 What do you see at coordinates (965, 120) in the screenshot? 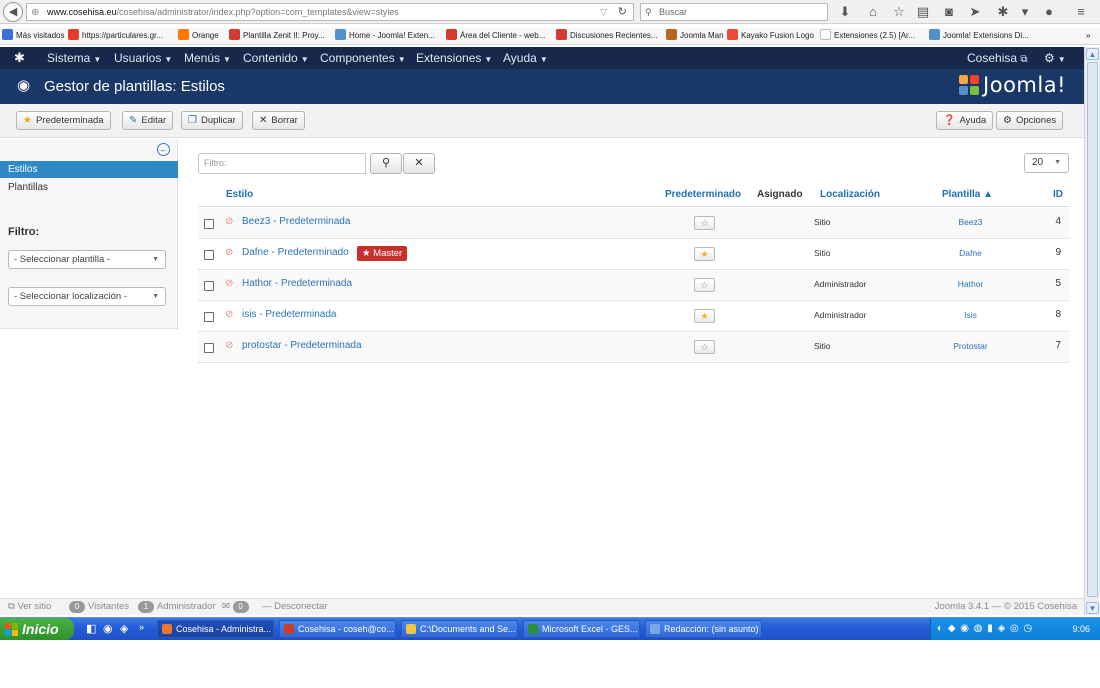
I see `help-button: ❓ Ayuda` at bounding box center [965, 120].